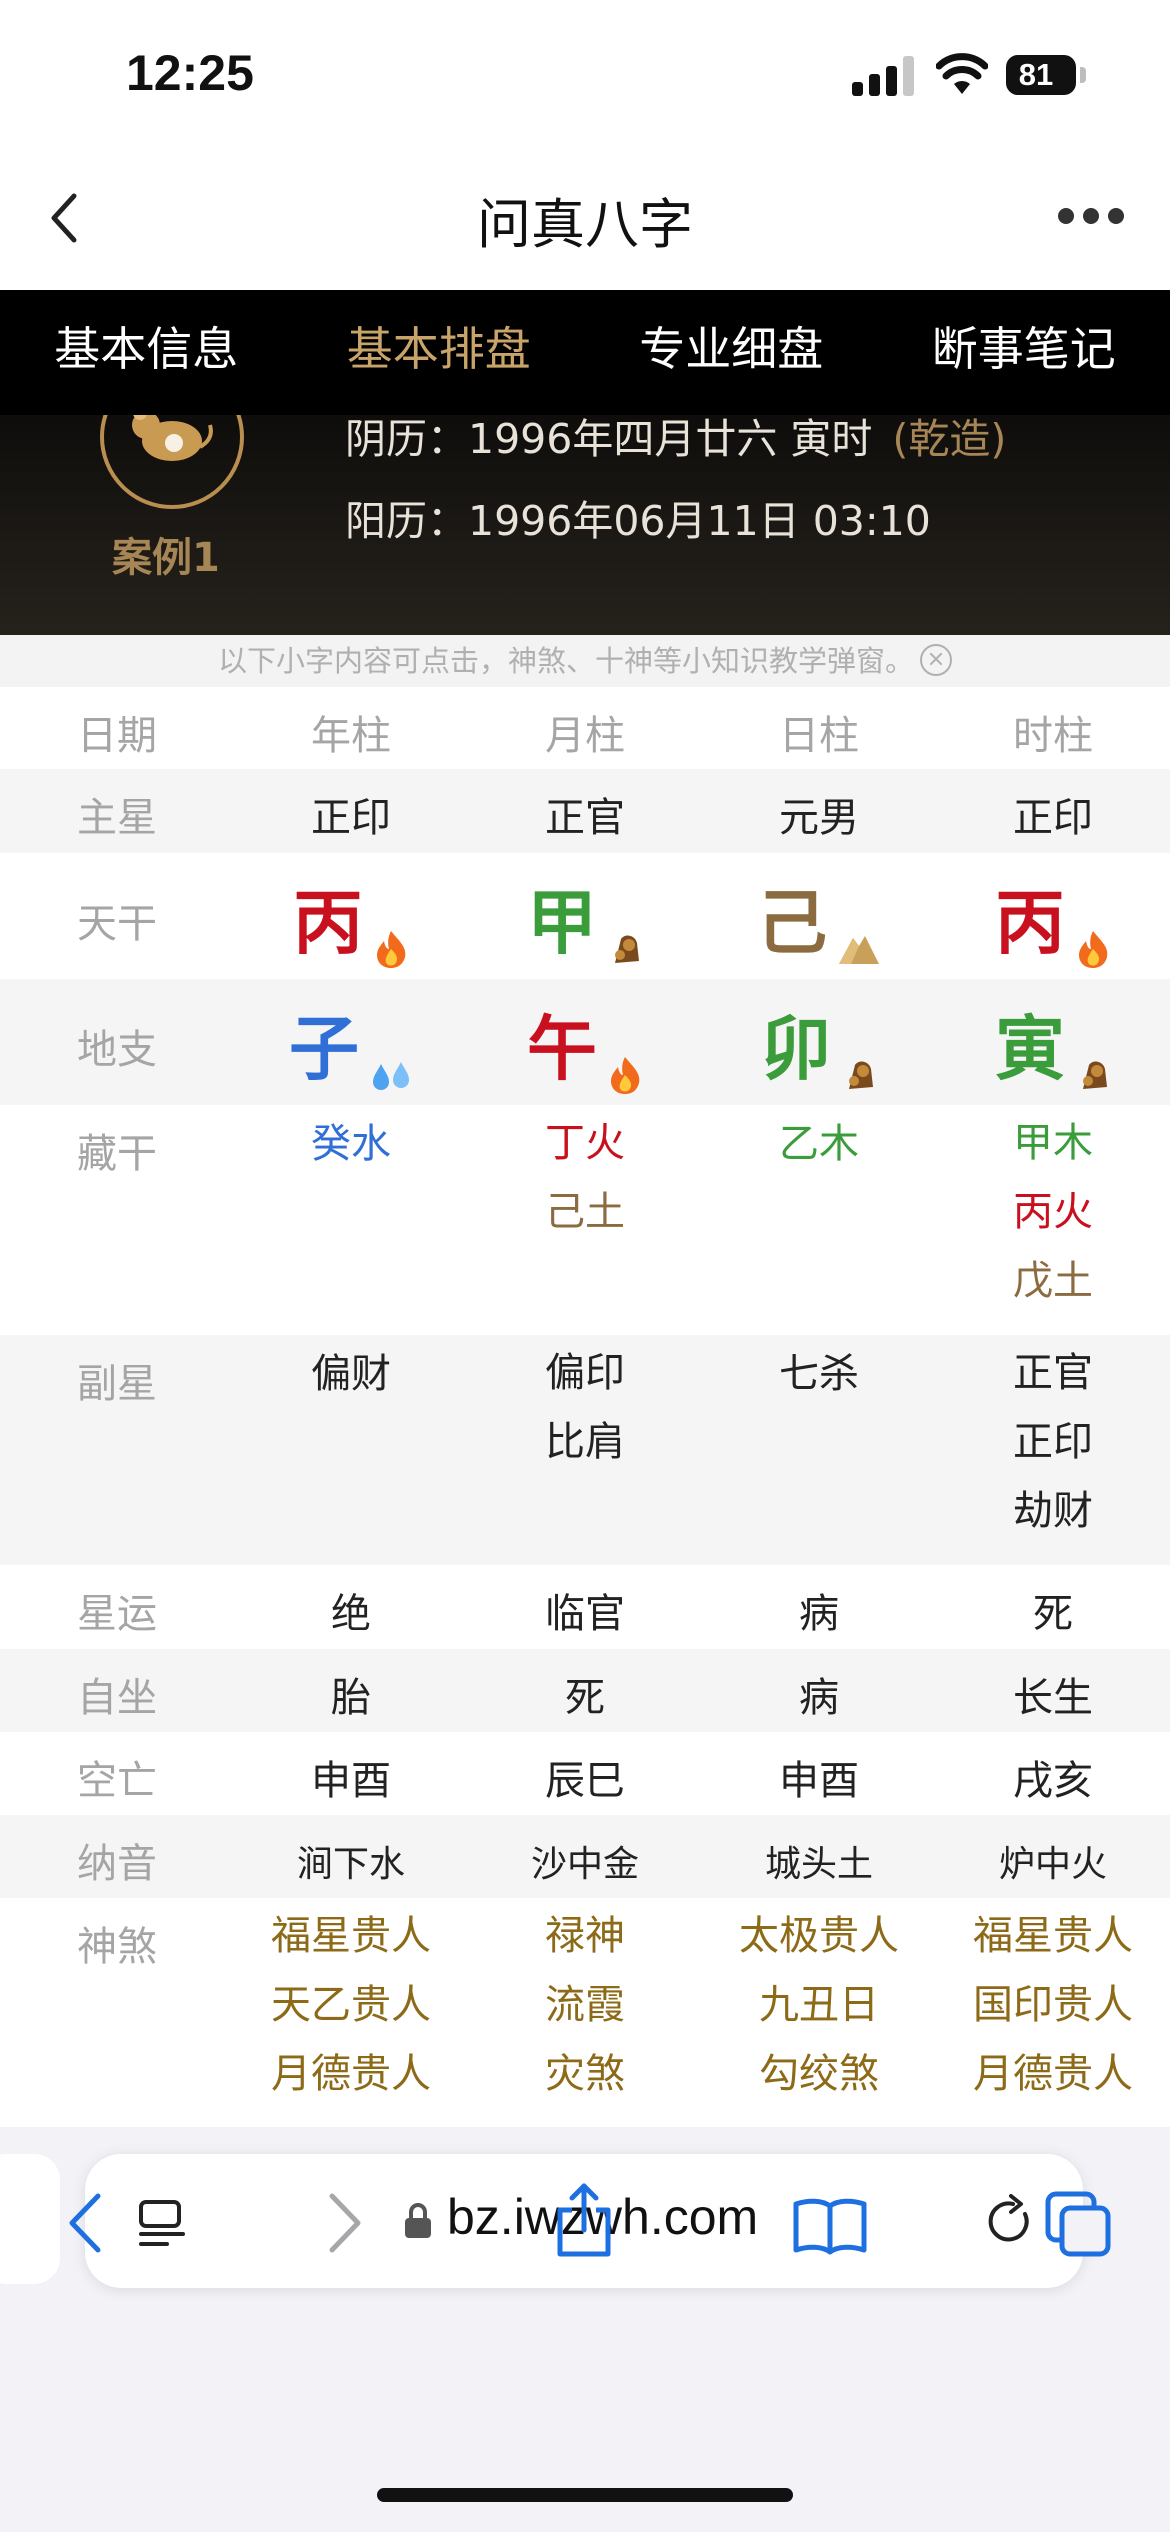  I want to click on sub-star-day: 七杀, so click(819, 1374).